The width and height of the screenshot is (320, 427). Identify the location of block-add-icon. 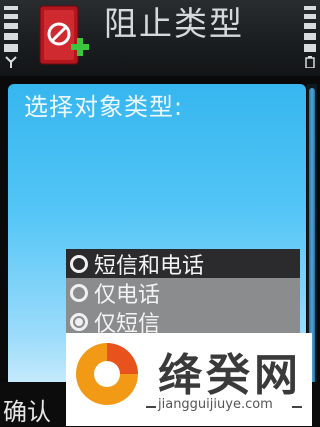
(64, 35).